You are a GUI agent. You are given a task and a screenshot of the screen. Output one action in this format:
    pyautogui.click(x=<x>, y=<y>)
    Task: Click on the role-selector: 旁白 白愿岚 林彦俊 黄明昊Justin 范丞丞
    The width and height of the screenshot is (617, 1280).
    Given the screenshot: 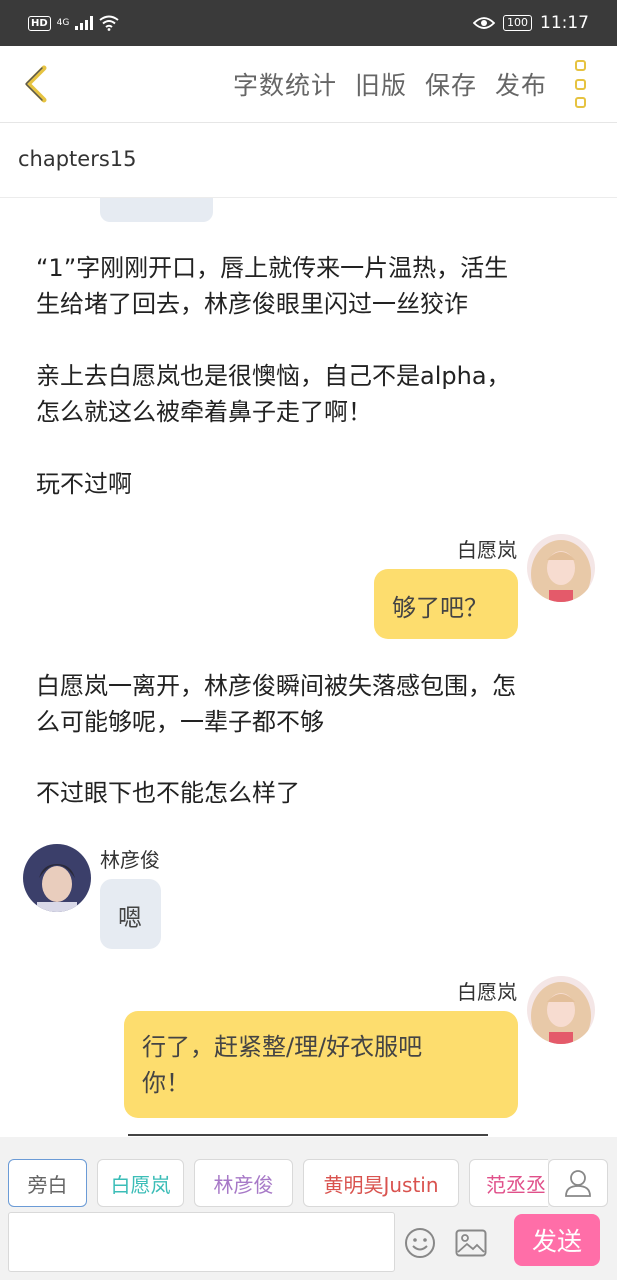 What is the action you would take?
    pyautogui.click(x=278, y=1183)
    